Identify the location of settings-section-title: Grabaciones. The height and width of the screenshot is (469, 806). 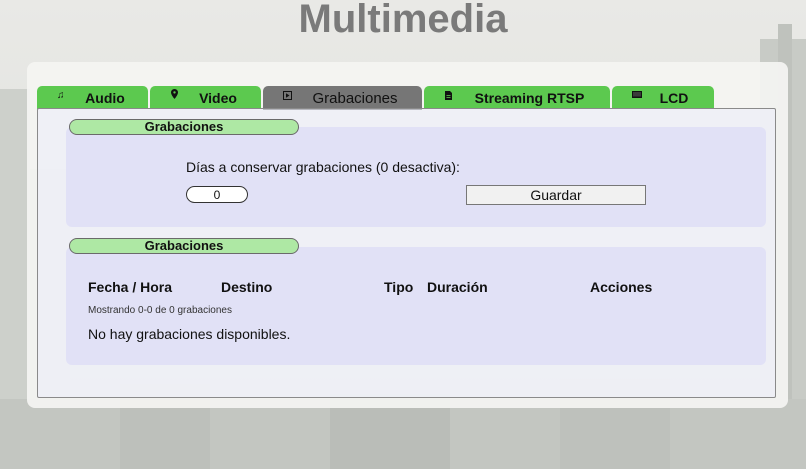
(184, 127).